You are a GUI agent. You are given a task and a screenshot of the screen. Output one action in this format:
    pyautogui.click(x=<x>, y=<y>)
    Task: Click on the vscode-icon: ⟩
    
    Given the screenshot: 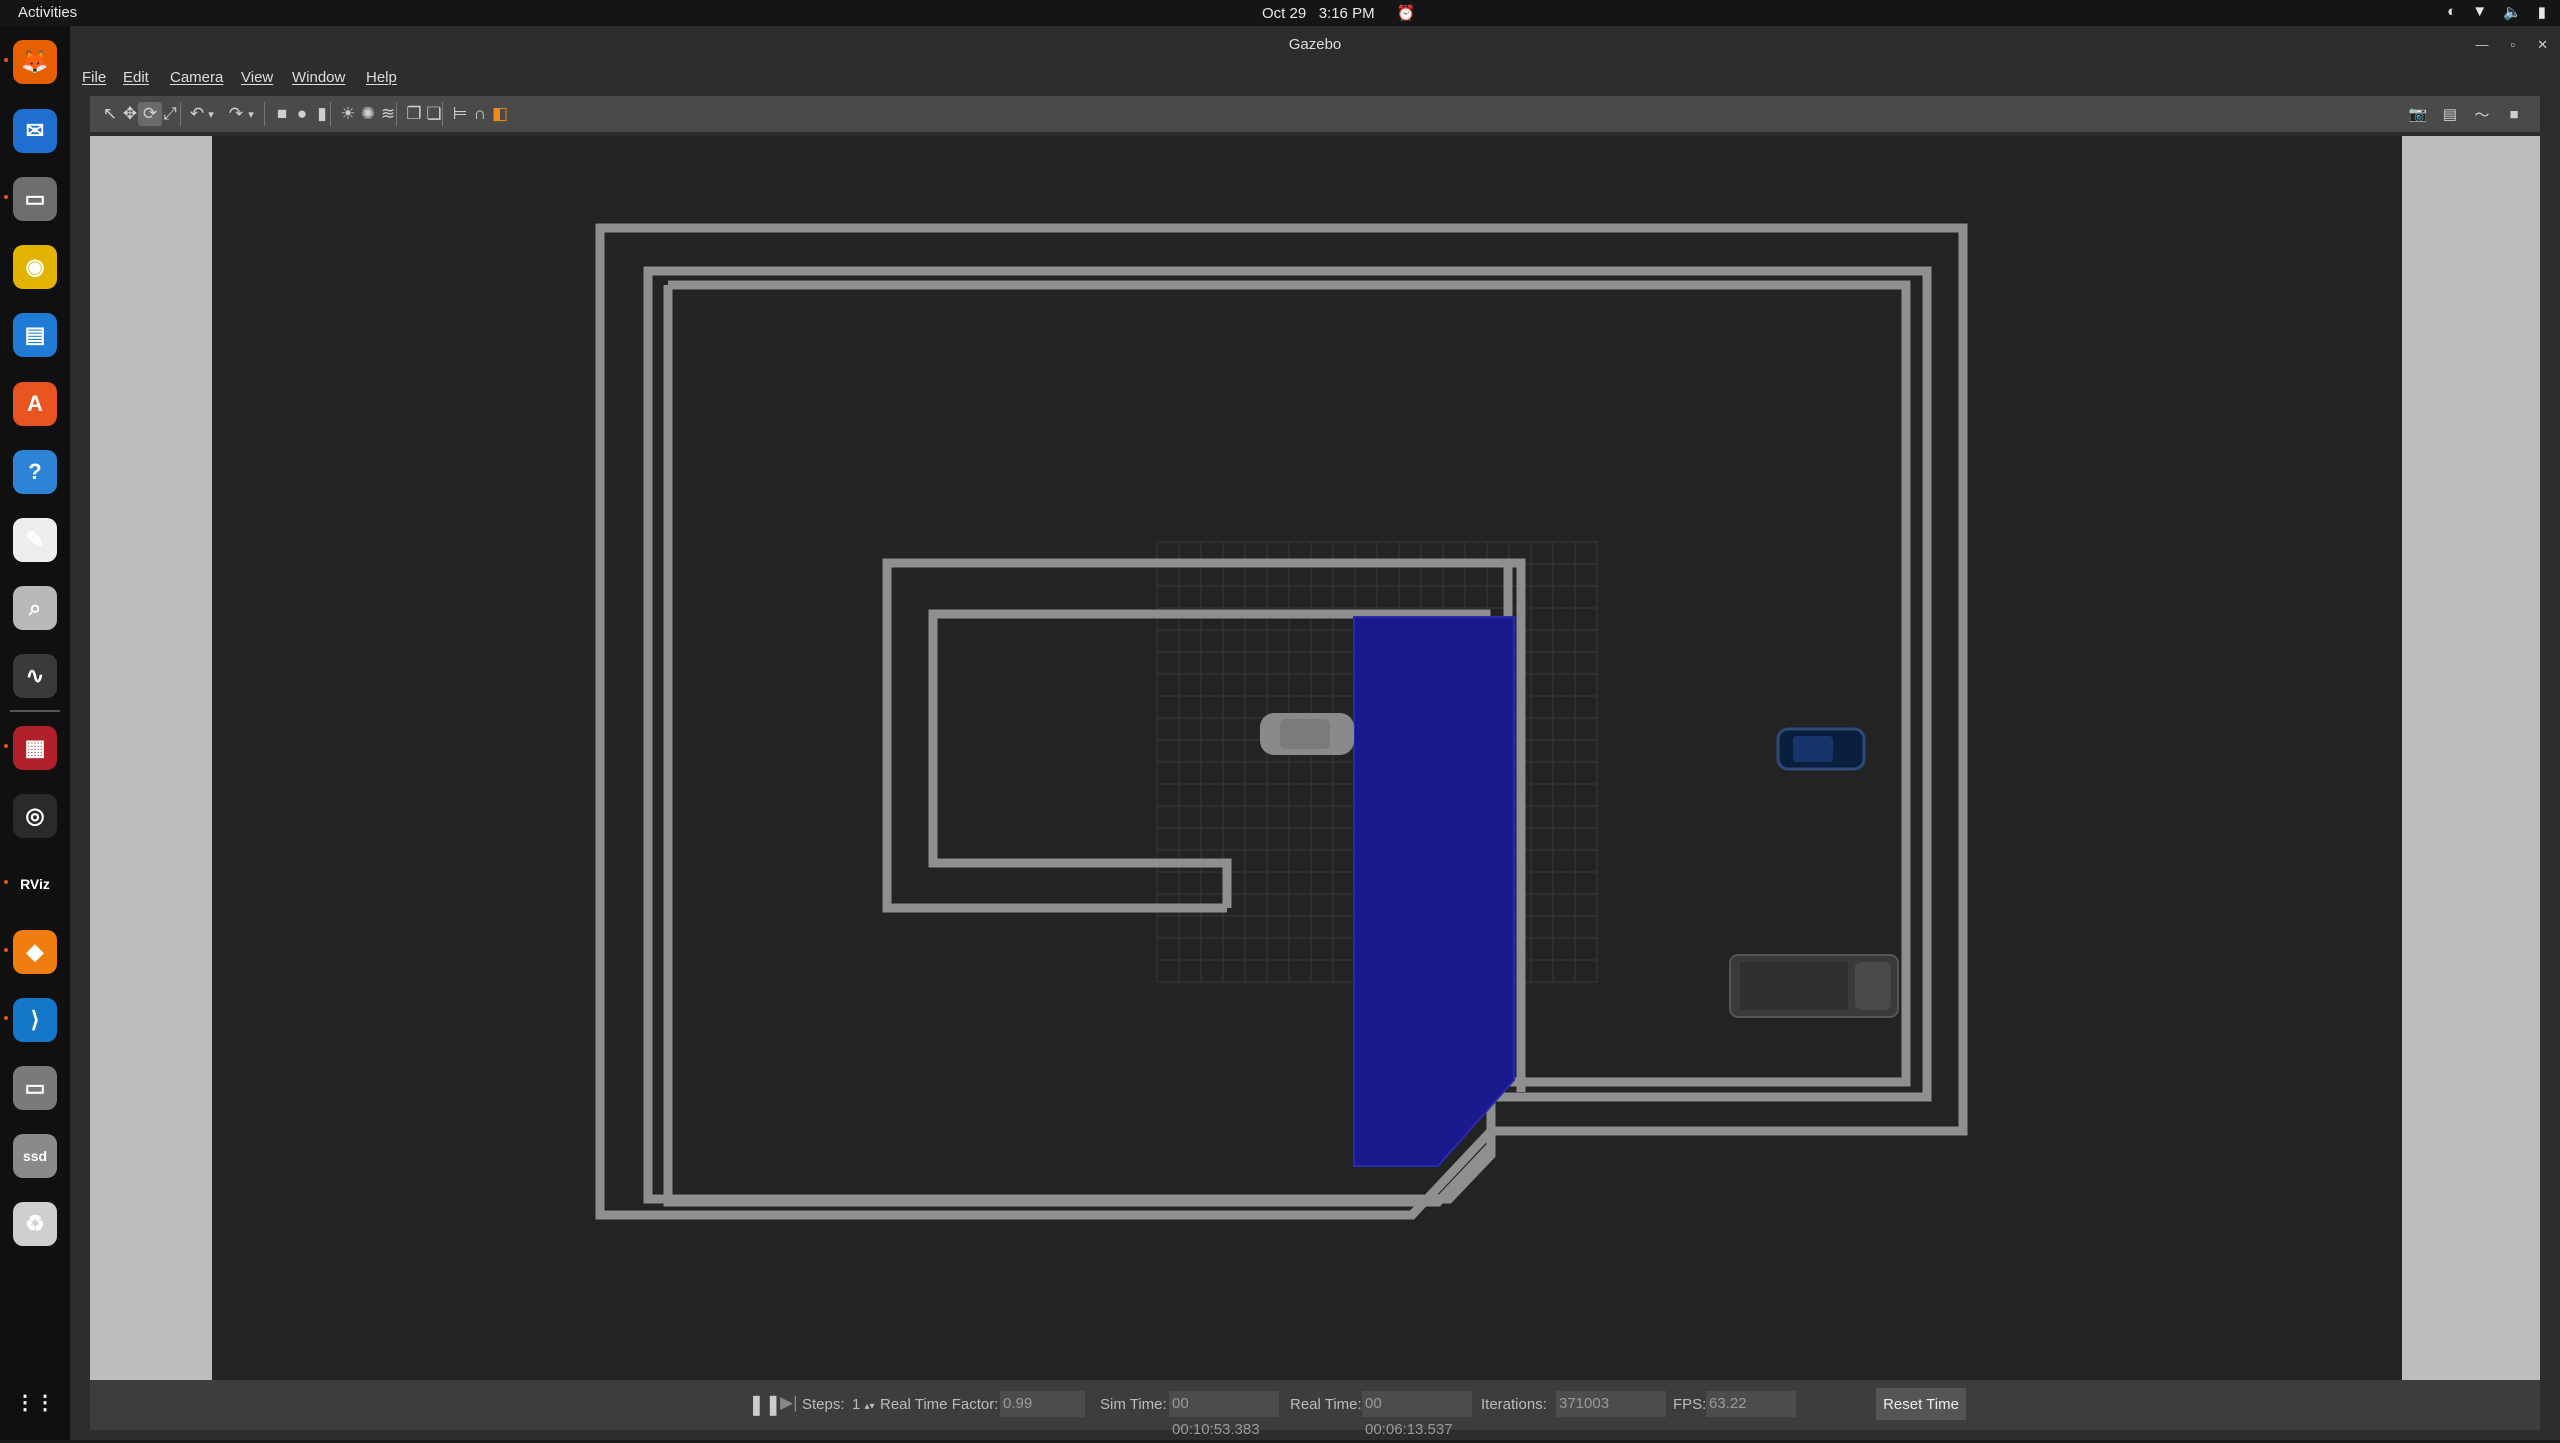 What is the action you would take?
    pyautogui.click(x=30, y=1020)
    